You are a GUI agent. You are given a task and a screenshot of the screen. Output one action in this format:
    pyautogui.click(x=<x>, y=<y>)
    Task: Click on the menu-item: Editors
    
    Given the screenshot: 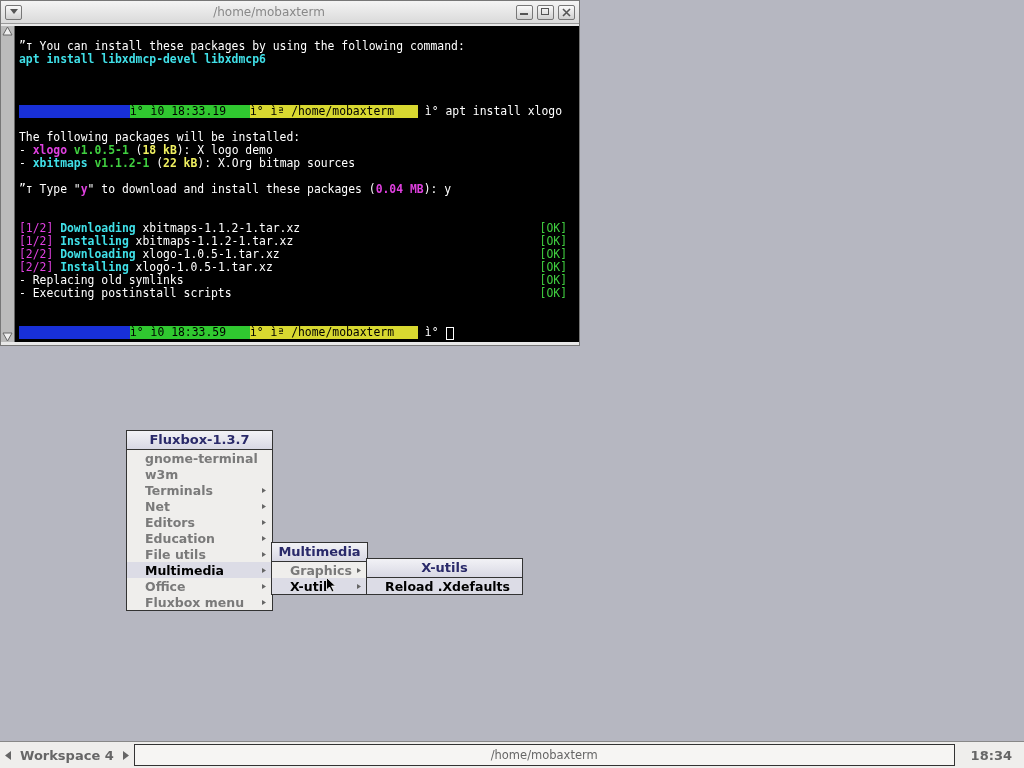 What is the action you would take?
    pyautogui.click(x=199, y=522)
    